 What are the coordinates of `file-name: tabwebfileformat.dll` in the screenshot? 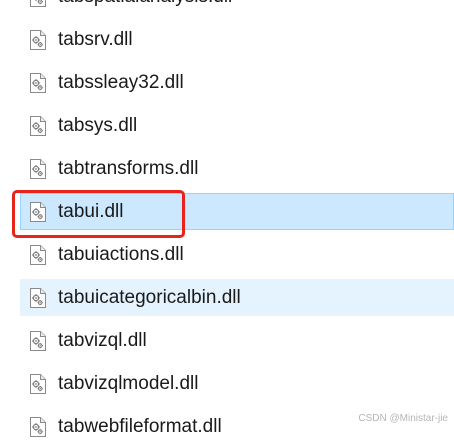 It's located at (140, 426).